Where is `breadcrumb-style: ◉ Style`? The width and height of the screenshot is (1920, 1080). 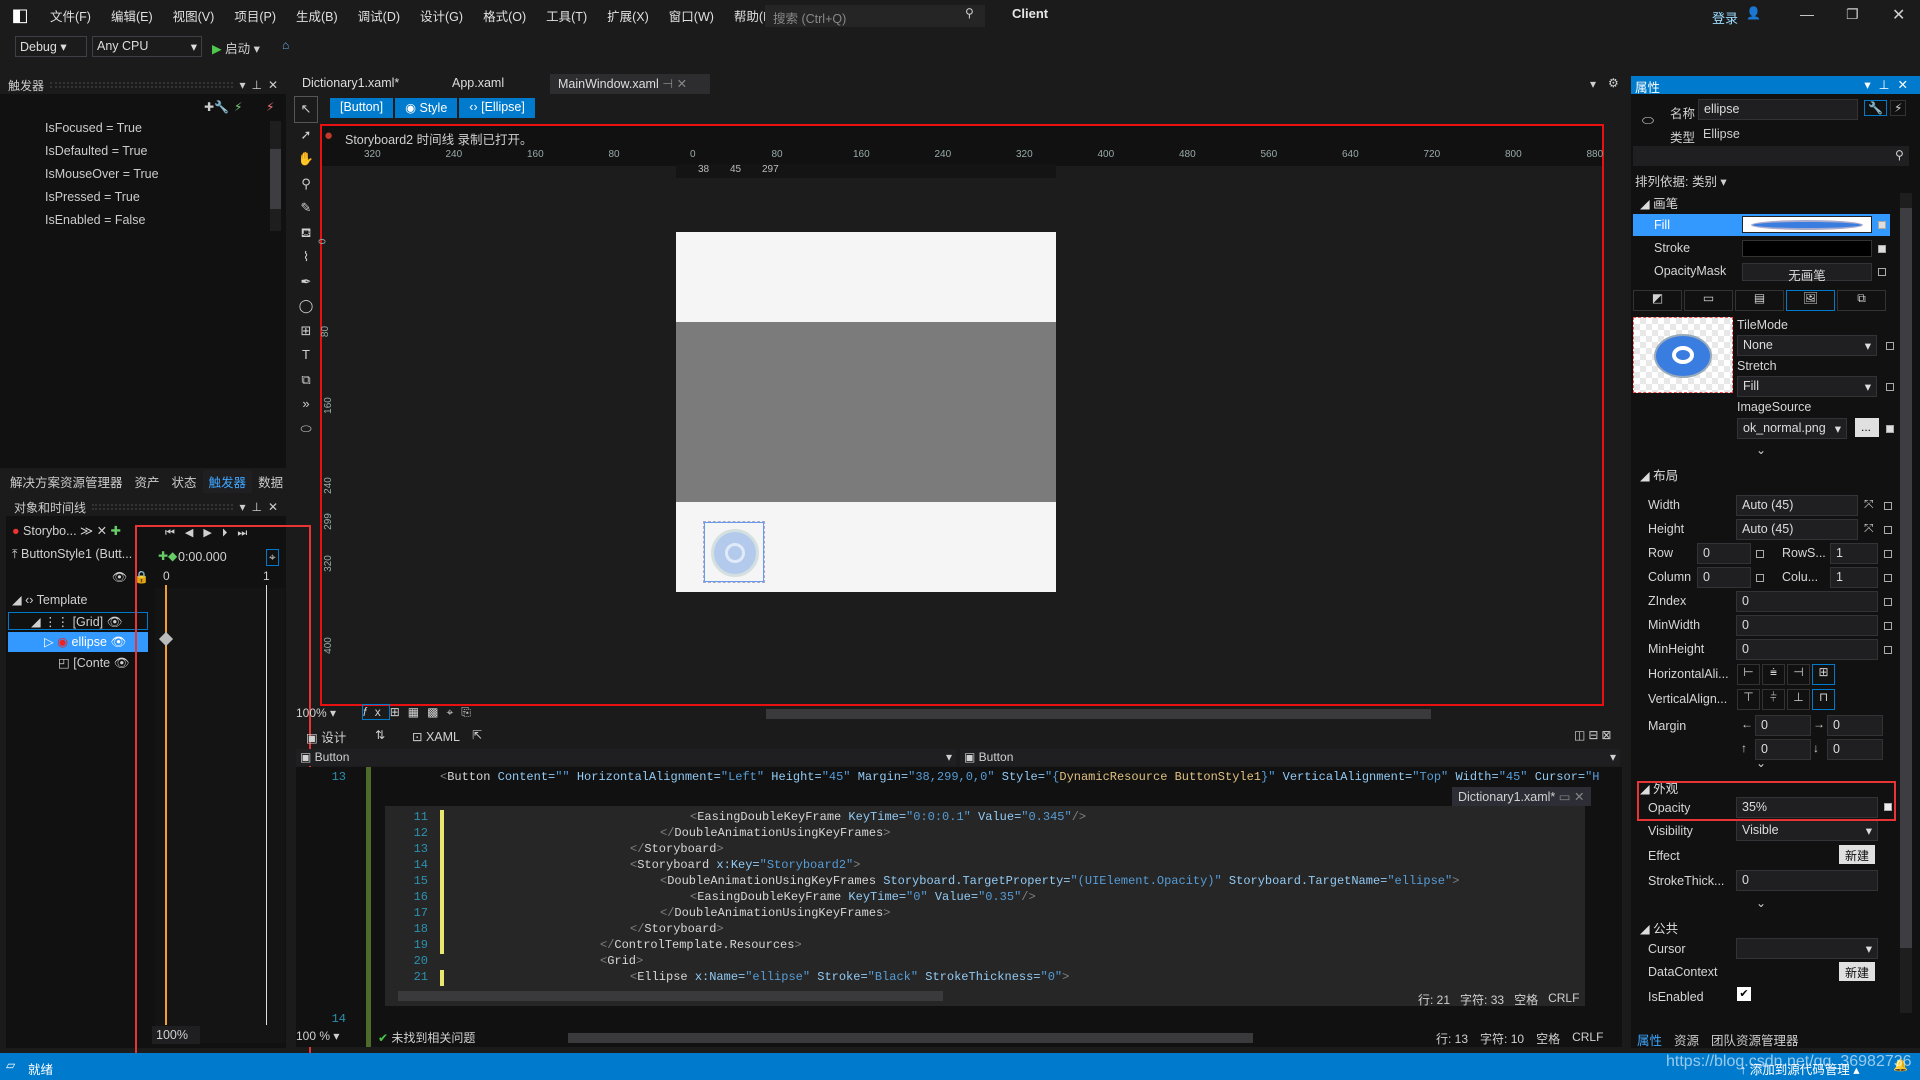 breadcrumb-style: ◉ Style is located at coordinates (426, 108).